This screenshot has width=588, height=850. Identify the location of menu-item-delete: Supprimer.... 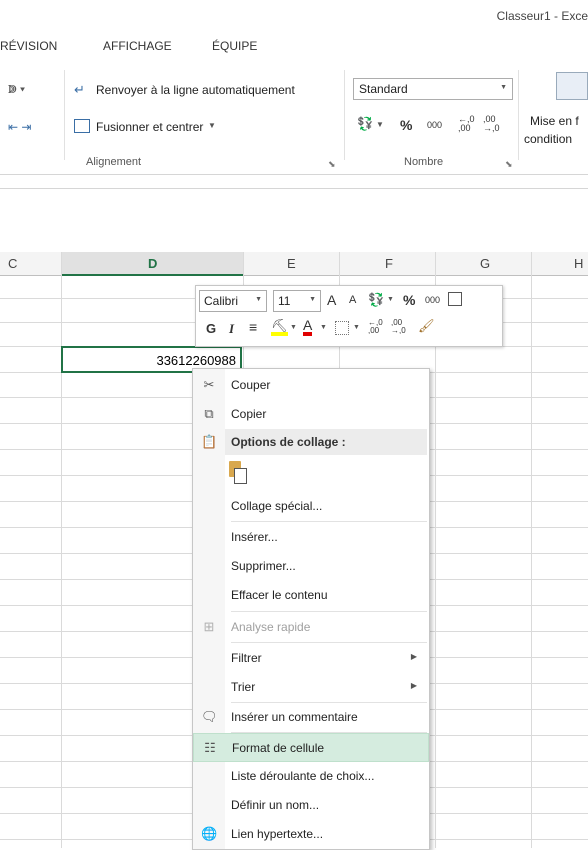
(311, 566).